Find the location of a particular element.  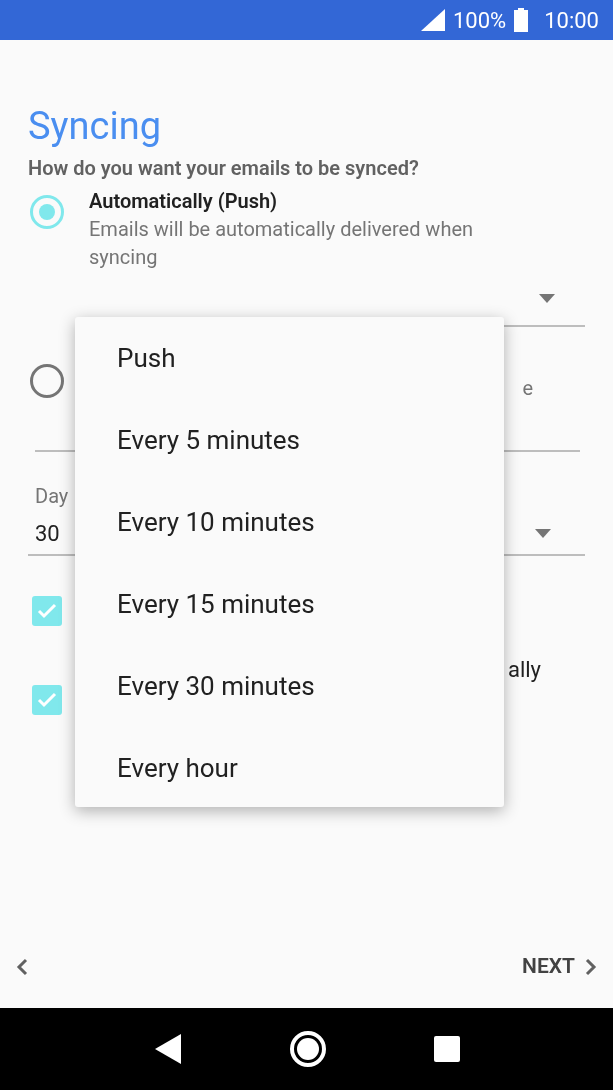

clock: 10:00 is located at coordinates (571, 20).